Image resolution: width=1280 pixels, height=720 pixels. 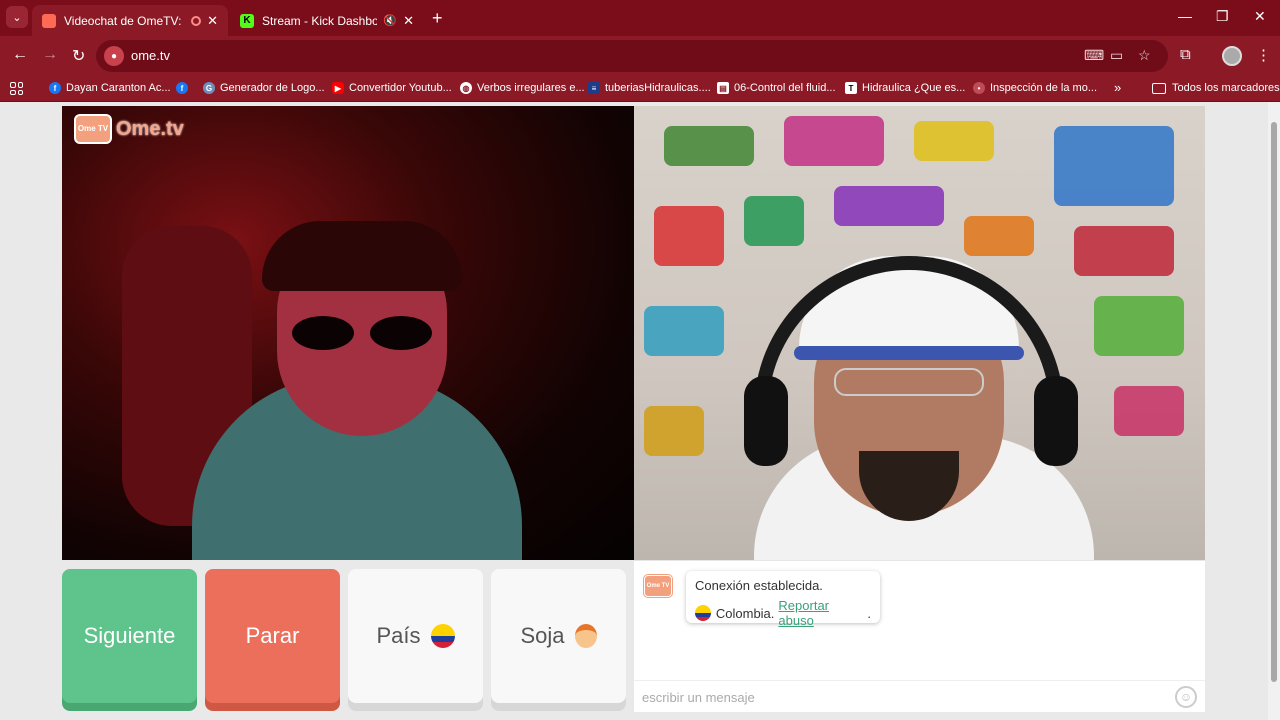 I want to click on stop-label: Parar, so click(x=272, y=635).